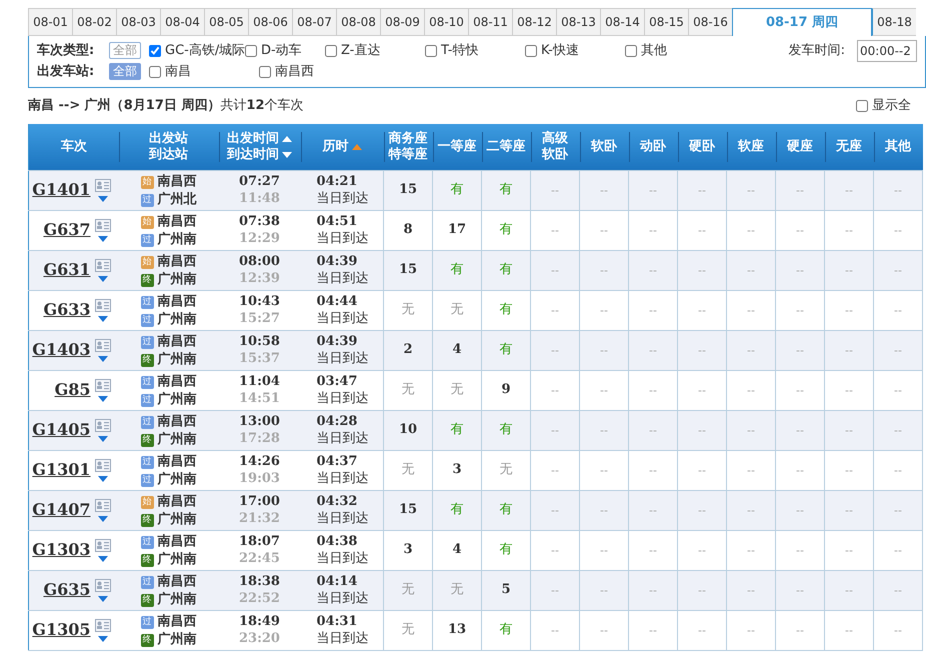 The image size is (926, 672). I want to click on date-tab: 08-09, so click(402, 22).